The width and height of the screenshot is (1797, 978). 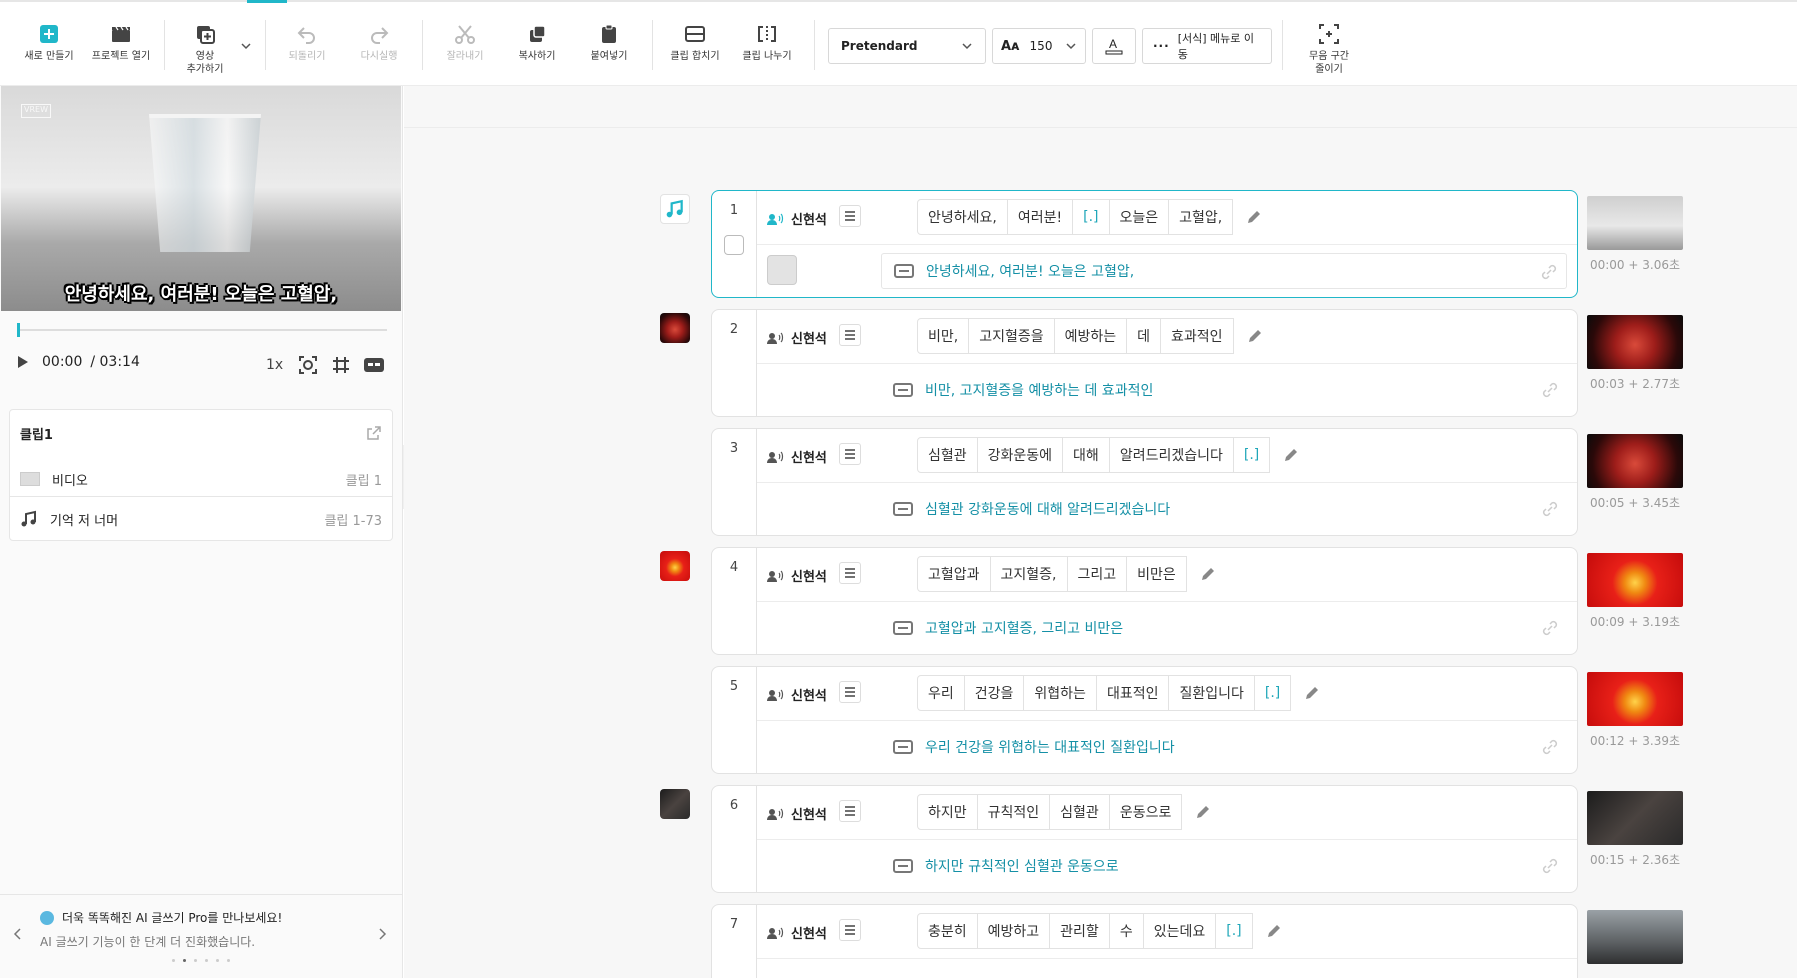 I want to click on reduce-silence-button: 무음 구간 줄이기, so click(x=1329, y=46).